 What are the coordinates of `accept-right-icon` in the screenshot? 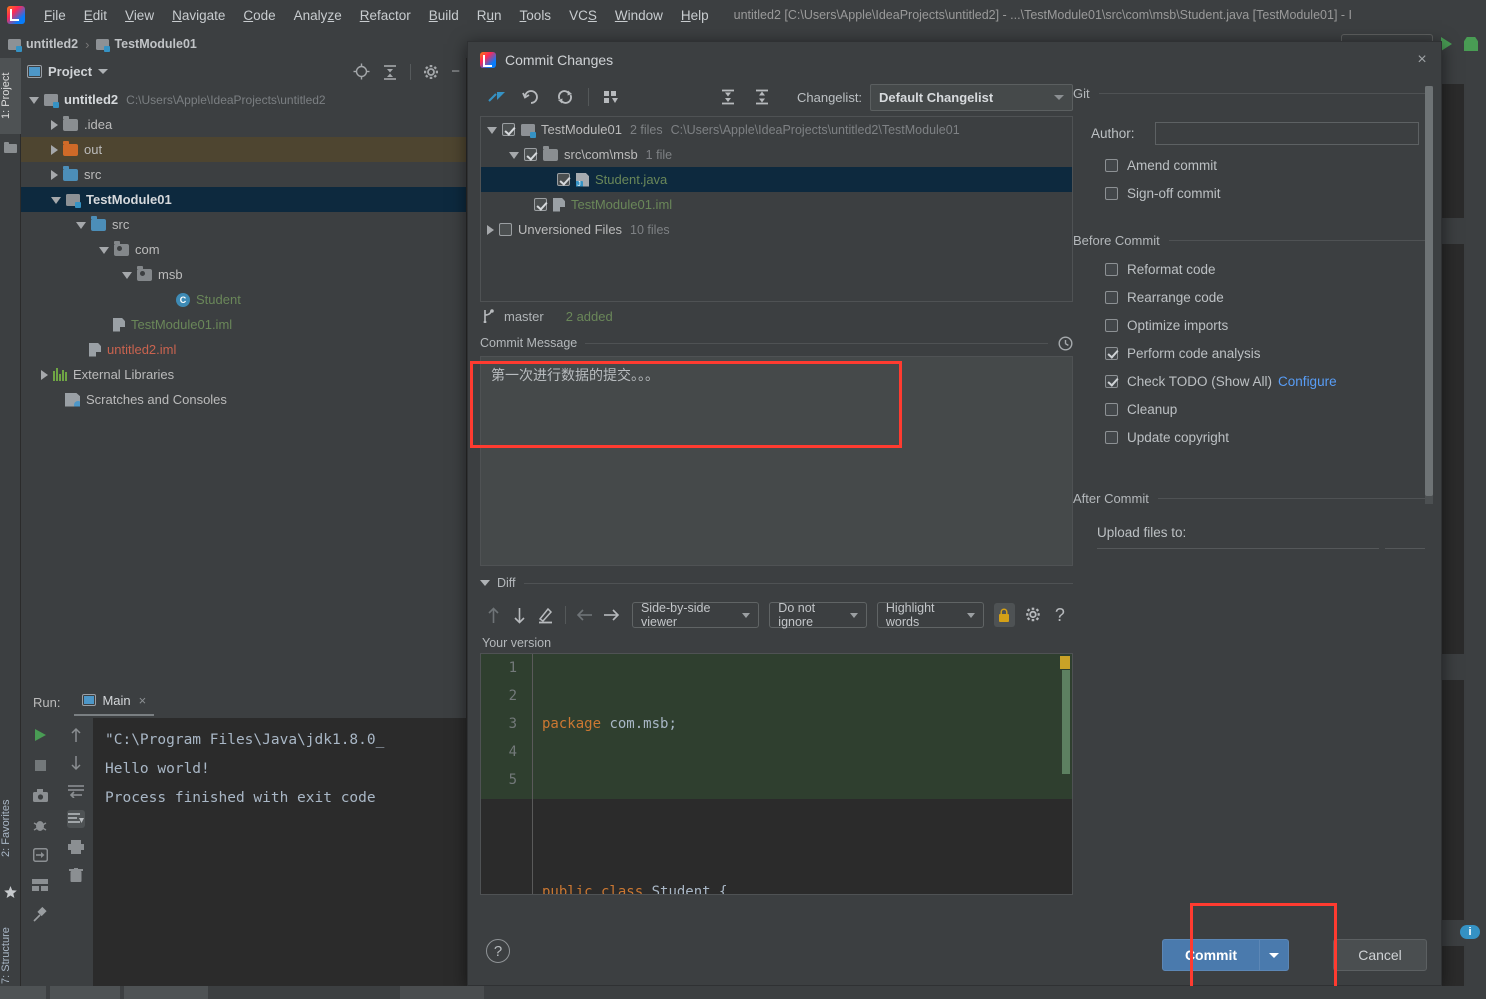 It's located at (611, 615).